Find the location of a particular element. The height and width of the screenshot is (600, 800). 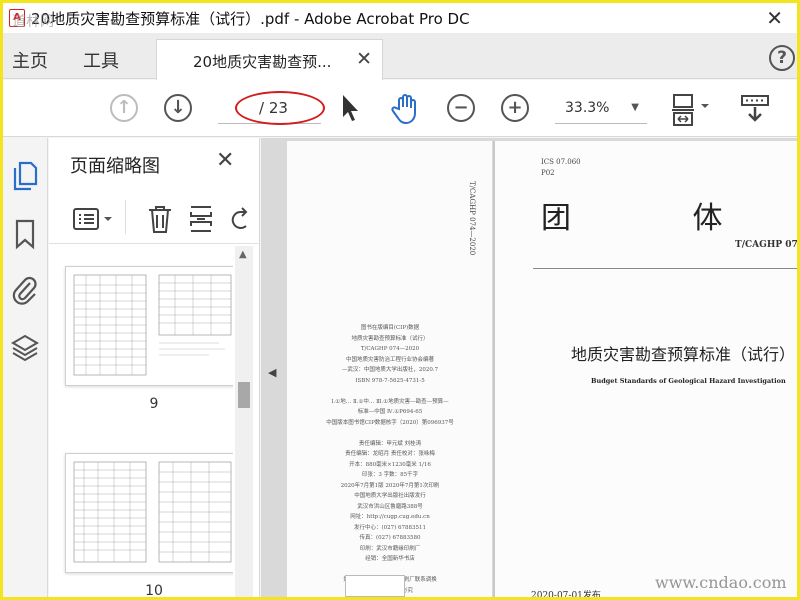

divider-line is located at coordinates (665, 268).